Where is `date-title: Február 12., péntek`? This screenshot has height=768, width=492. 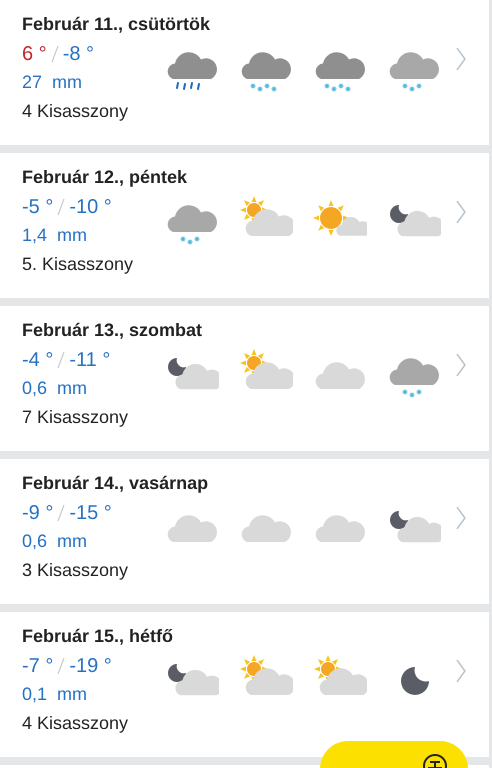 date-title: Február 12., péntek is located at coordinates (105, 177).